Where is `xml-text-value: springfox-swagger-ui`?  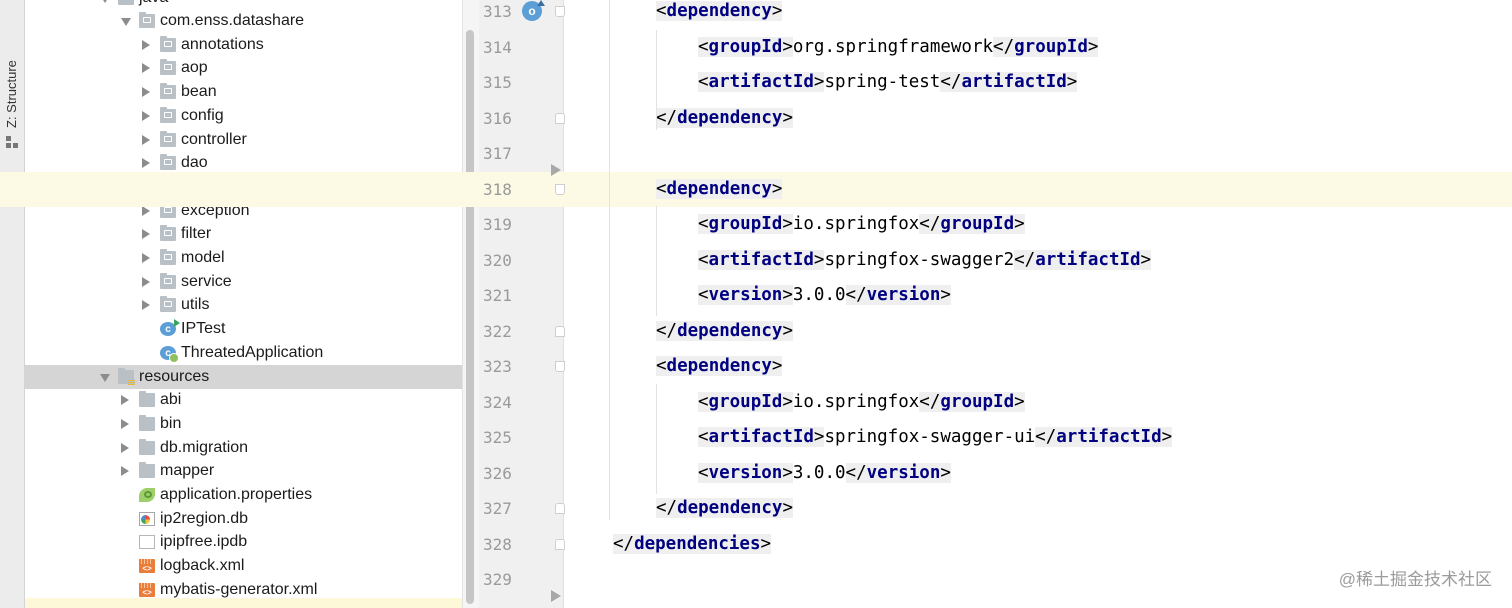
xml-text-value: springfox-swagger-ui is located at coordinates (930, 437).